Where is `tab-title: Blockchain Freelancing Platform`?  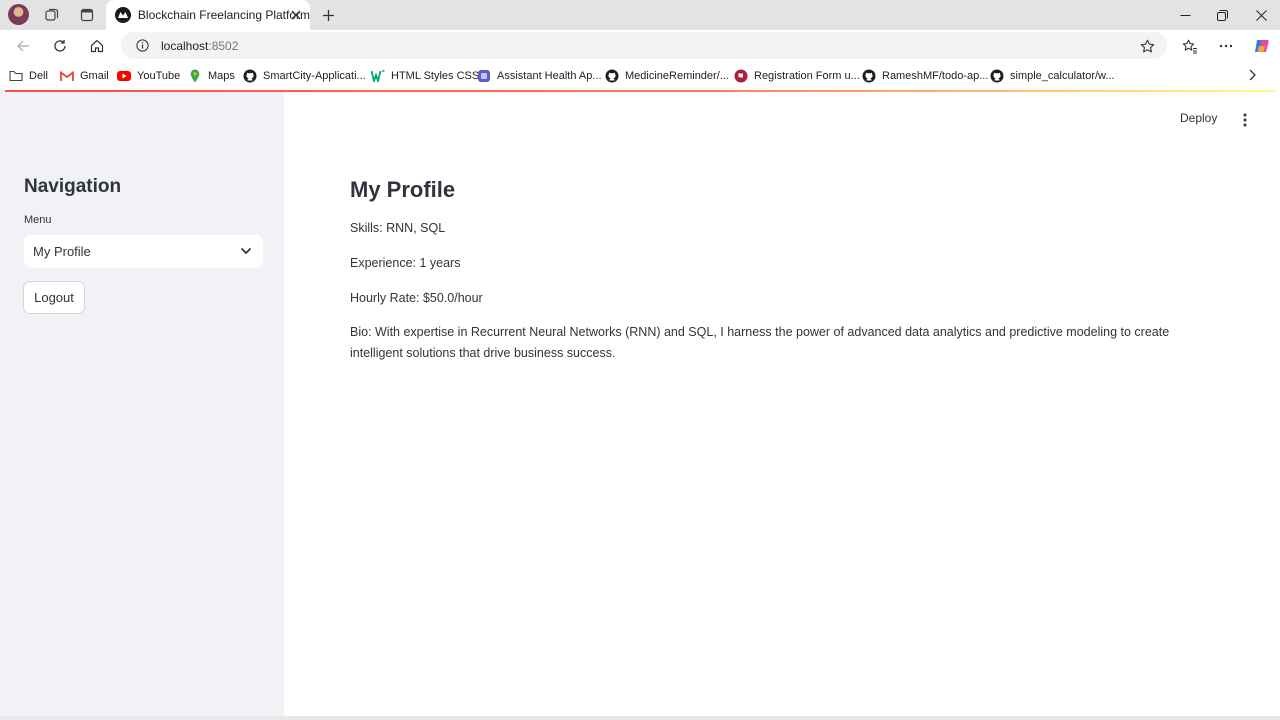 tab-title: Blockchain Freelancing Platform is located at coordinates (223, 15).